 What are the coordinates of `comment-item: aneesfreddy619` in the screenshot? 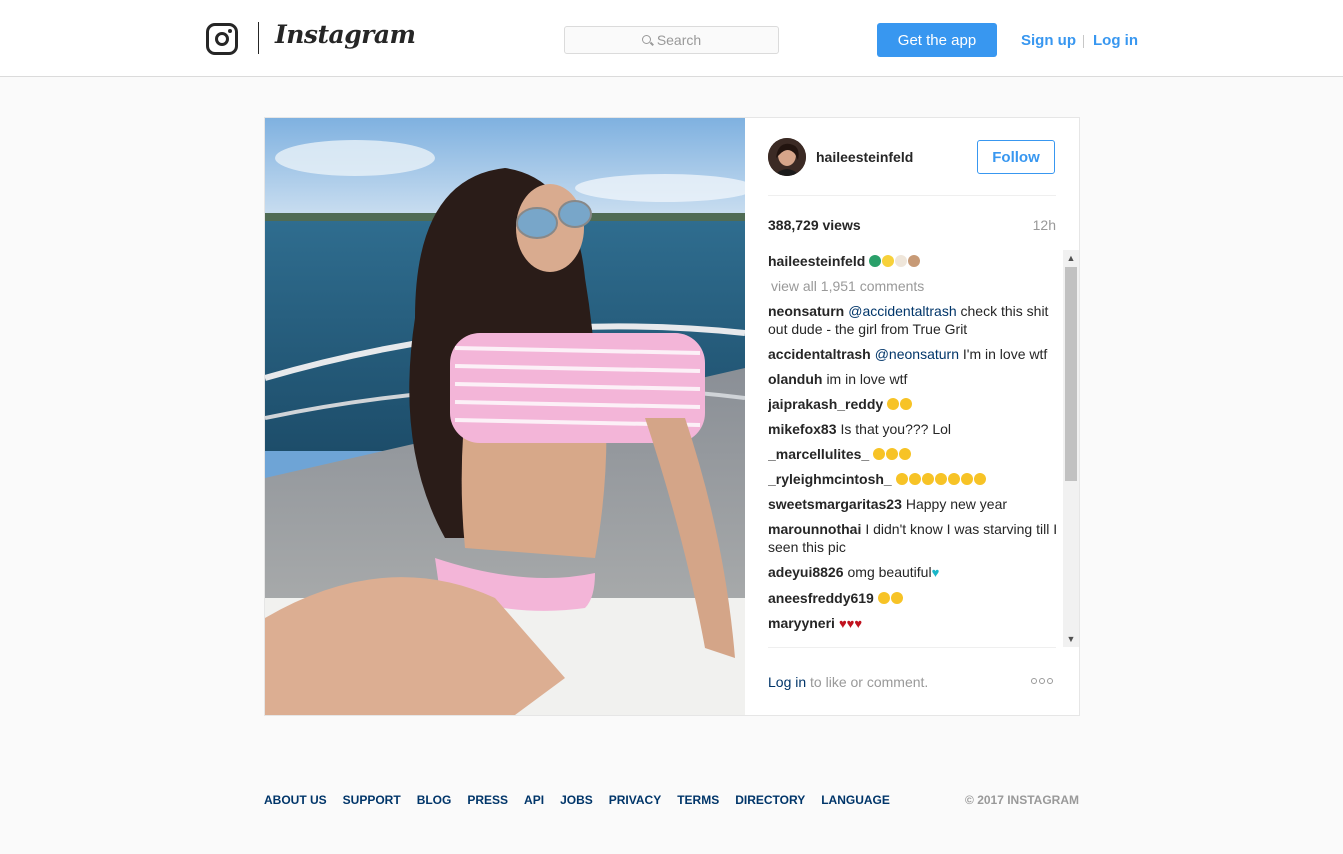 It's located at (913, 598).